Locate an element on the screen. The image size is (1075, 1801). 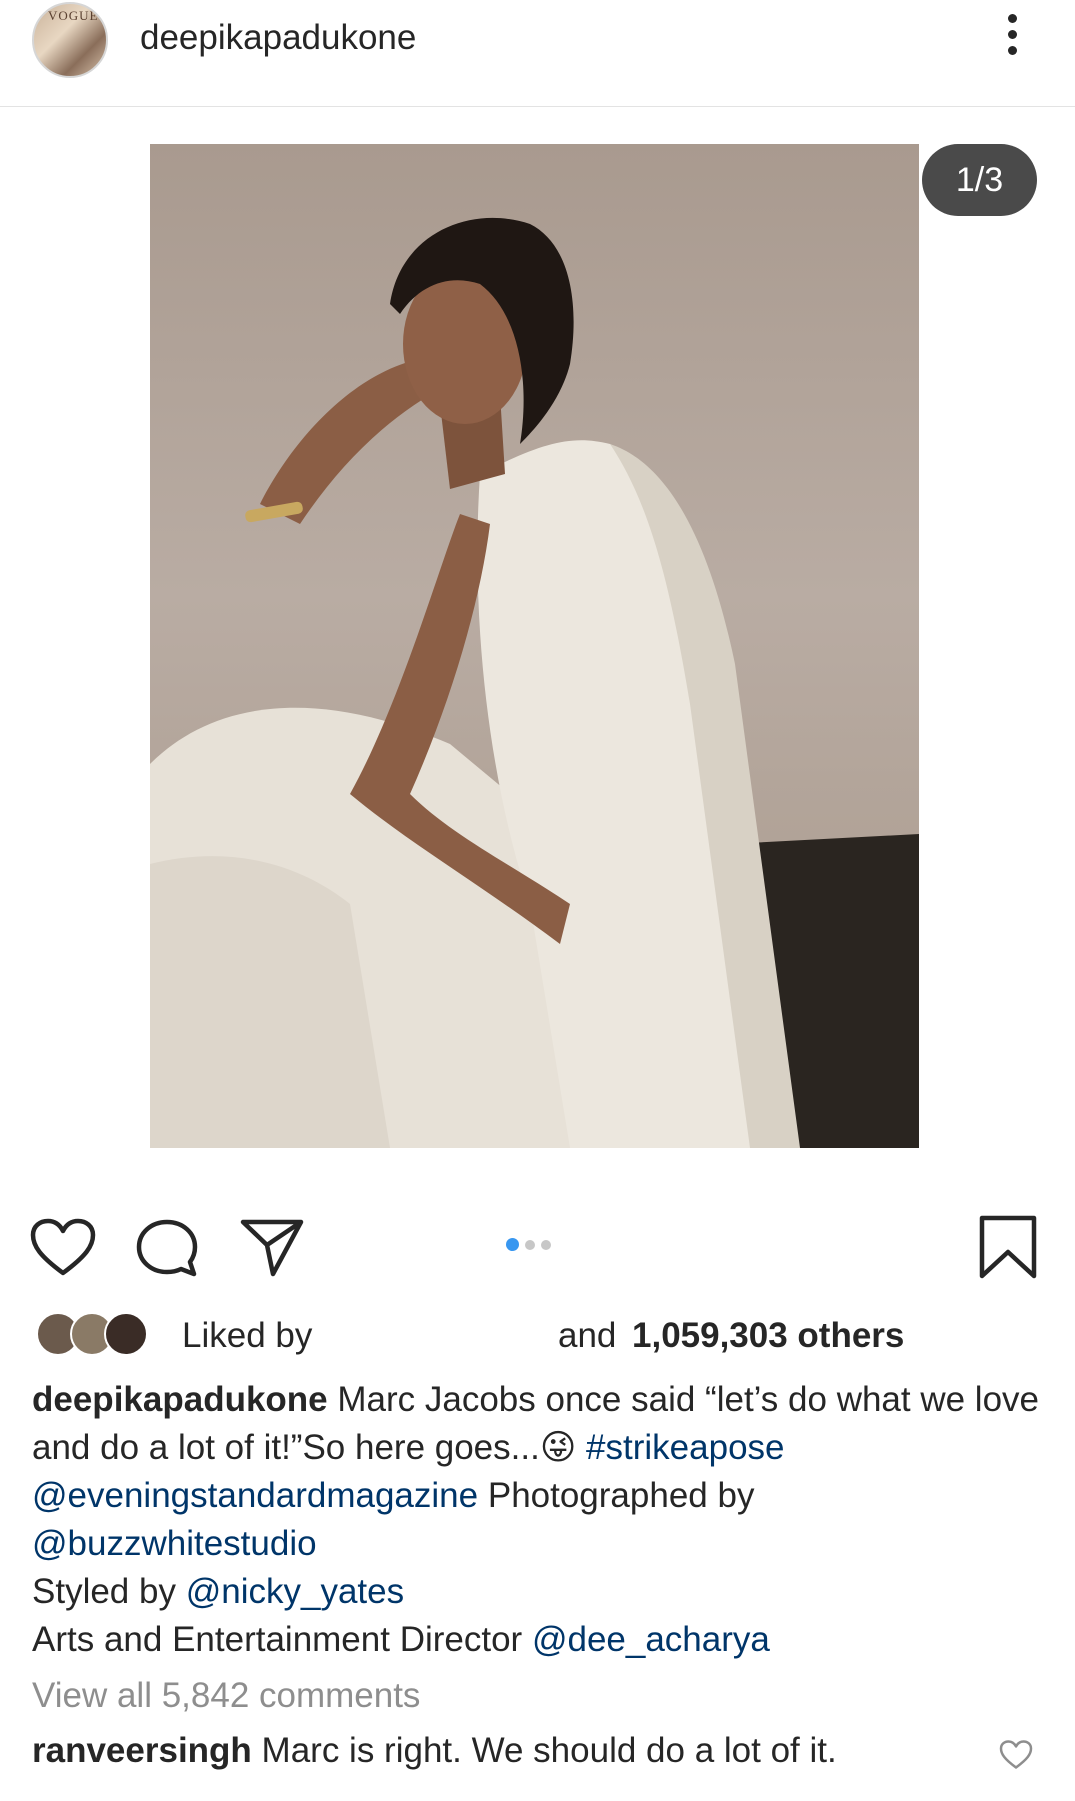
comment-like-heart-icon is located at coordinates (1016, 1755).